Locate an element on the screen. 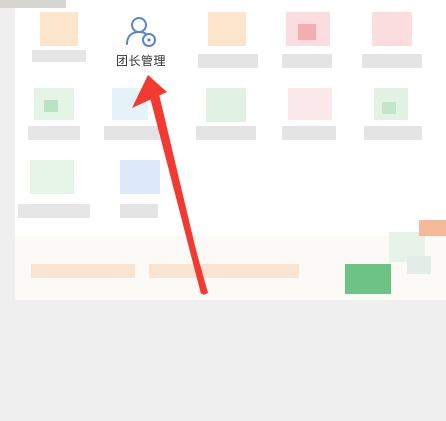 The image size is (446, 421). blurred-topbar is located at coordinates (33, 4).